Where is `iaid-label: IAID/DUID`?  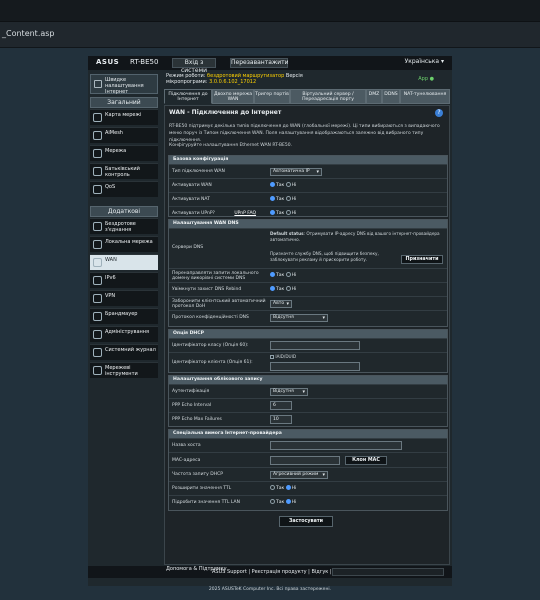
iaid-label: IAID/DUID is located at coordinates (286, 356).